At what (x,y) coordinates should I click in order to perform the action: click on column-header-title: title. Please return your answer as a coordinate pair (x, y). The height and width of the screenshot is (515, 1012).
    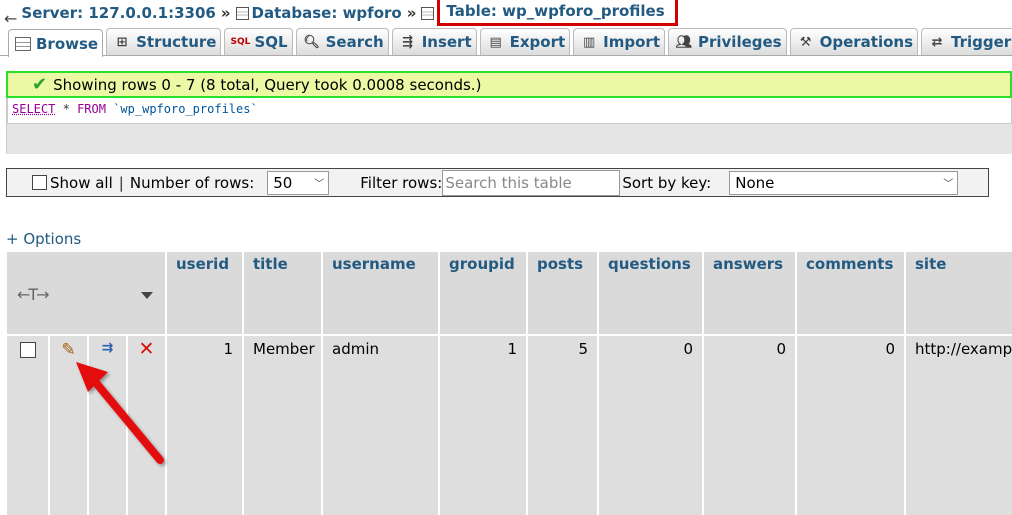
    Looking at the image, I should click on (282, 293).